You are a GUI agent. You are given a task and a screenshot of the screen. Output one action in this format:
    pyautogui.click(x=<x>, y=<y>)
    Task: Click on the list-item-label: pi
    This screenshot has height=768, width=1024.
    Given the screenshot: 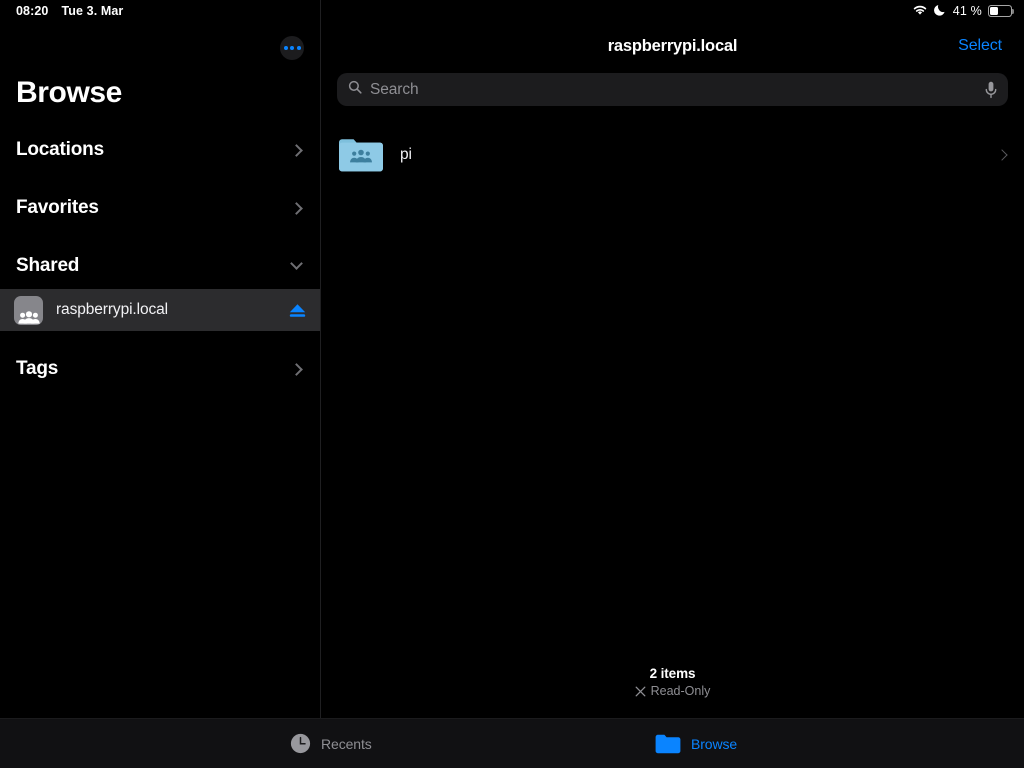 What is the action you would take?
    pyautogui.click(x=406, y=154)
    